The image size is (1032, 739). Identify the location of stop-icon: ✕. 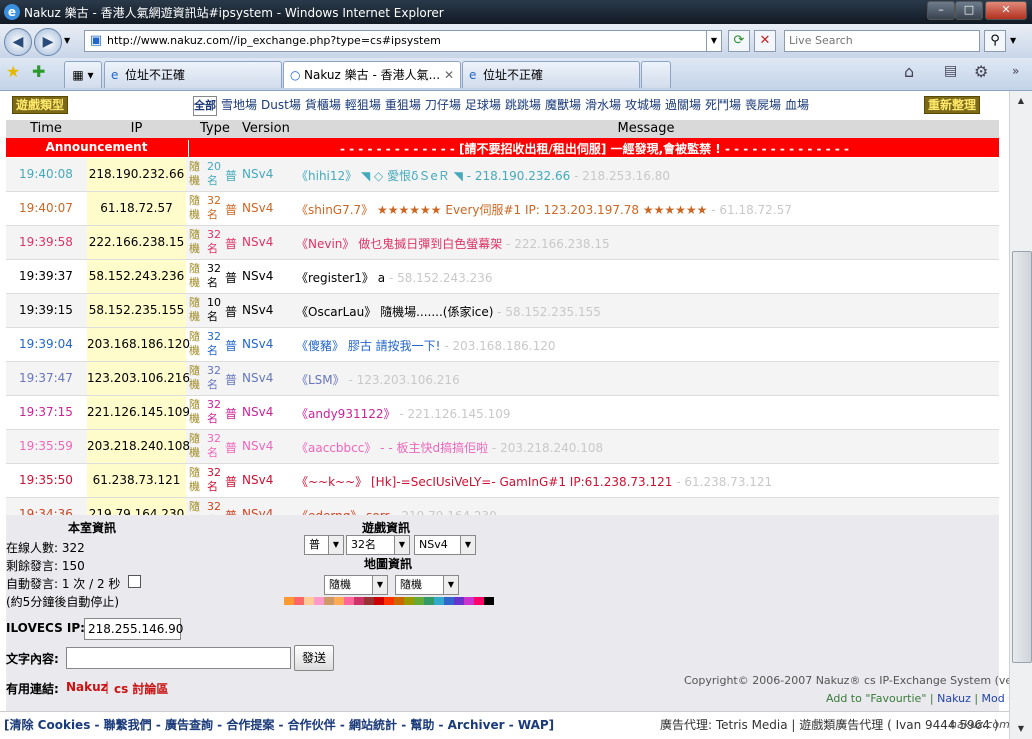
(765, 41).